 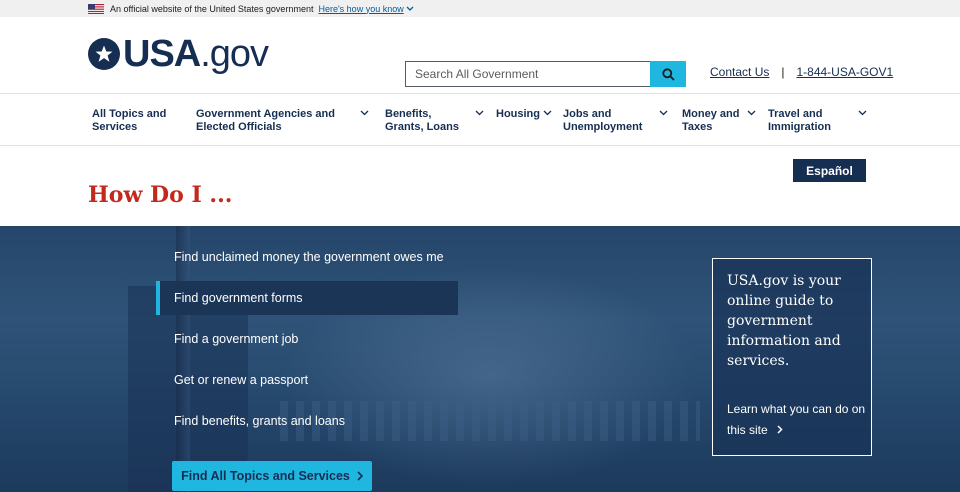 I want to click on phone-link: 1-844-USA-GOV1, so click(x=844, y=72).